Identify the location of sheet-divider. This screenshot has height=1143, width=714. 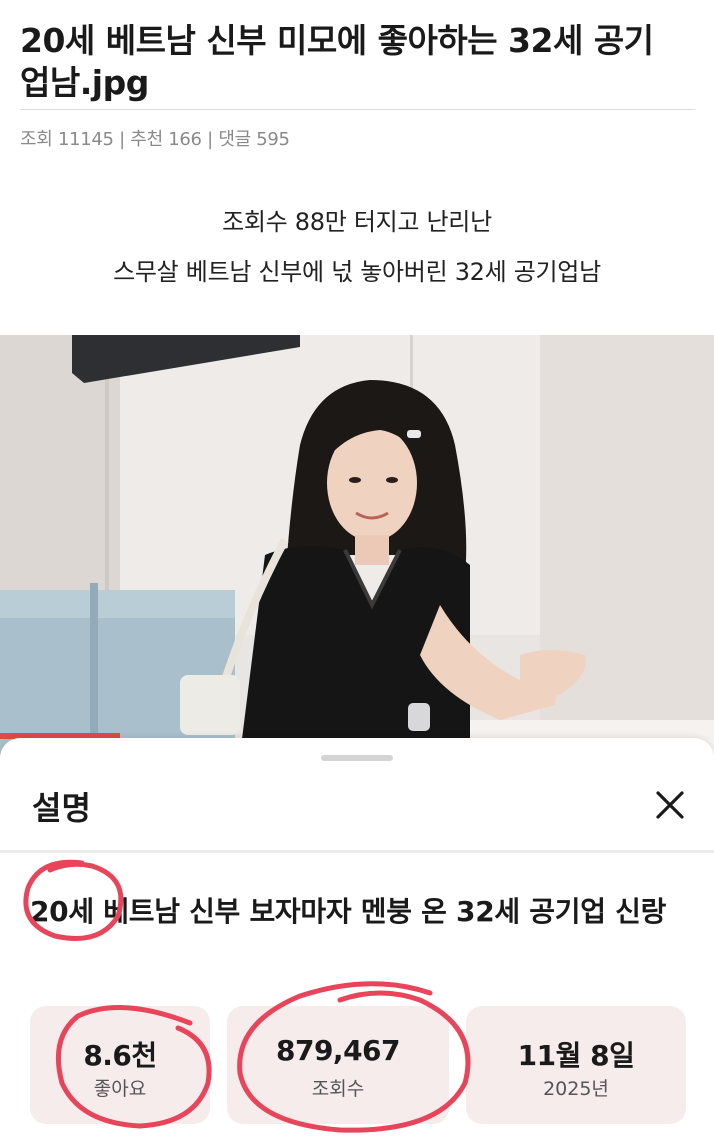
(357, 851).